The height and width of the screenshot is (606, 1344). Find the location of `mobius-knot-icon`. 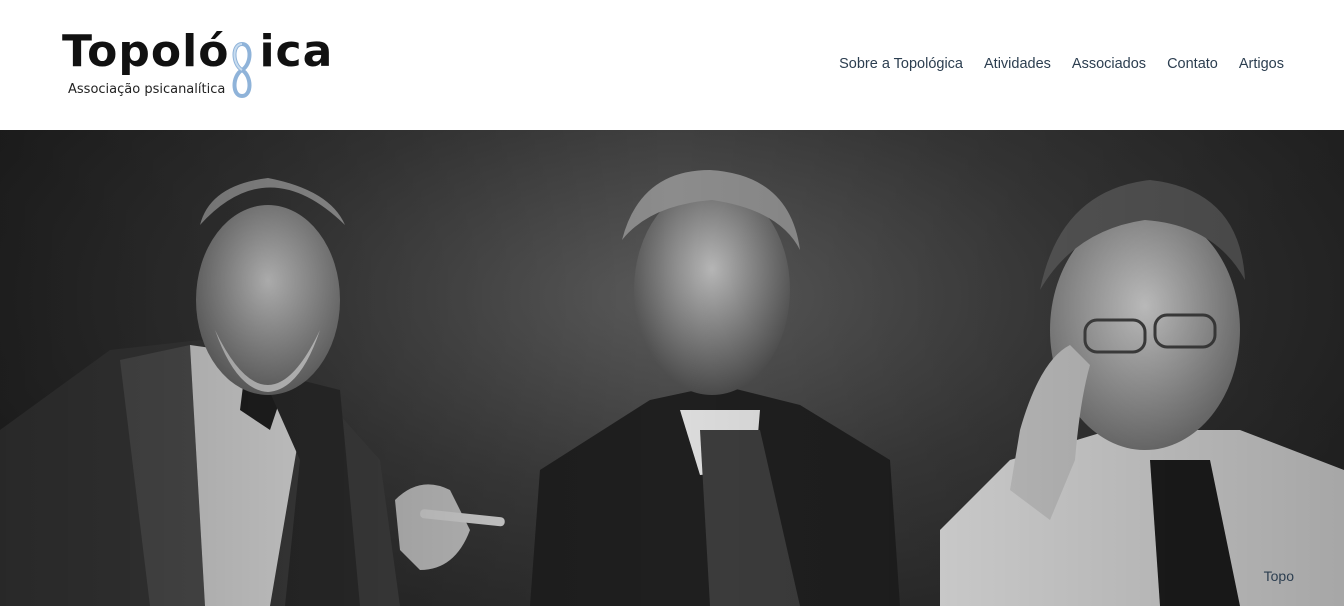

mobius-knot-icon is located at coordinates (242, 70).